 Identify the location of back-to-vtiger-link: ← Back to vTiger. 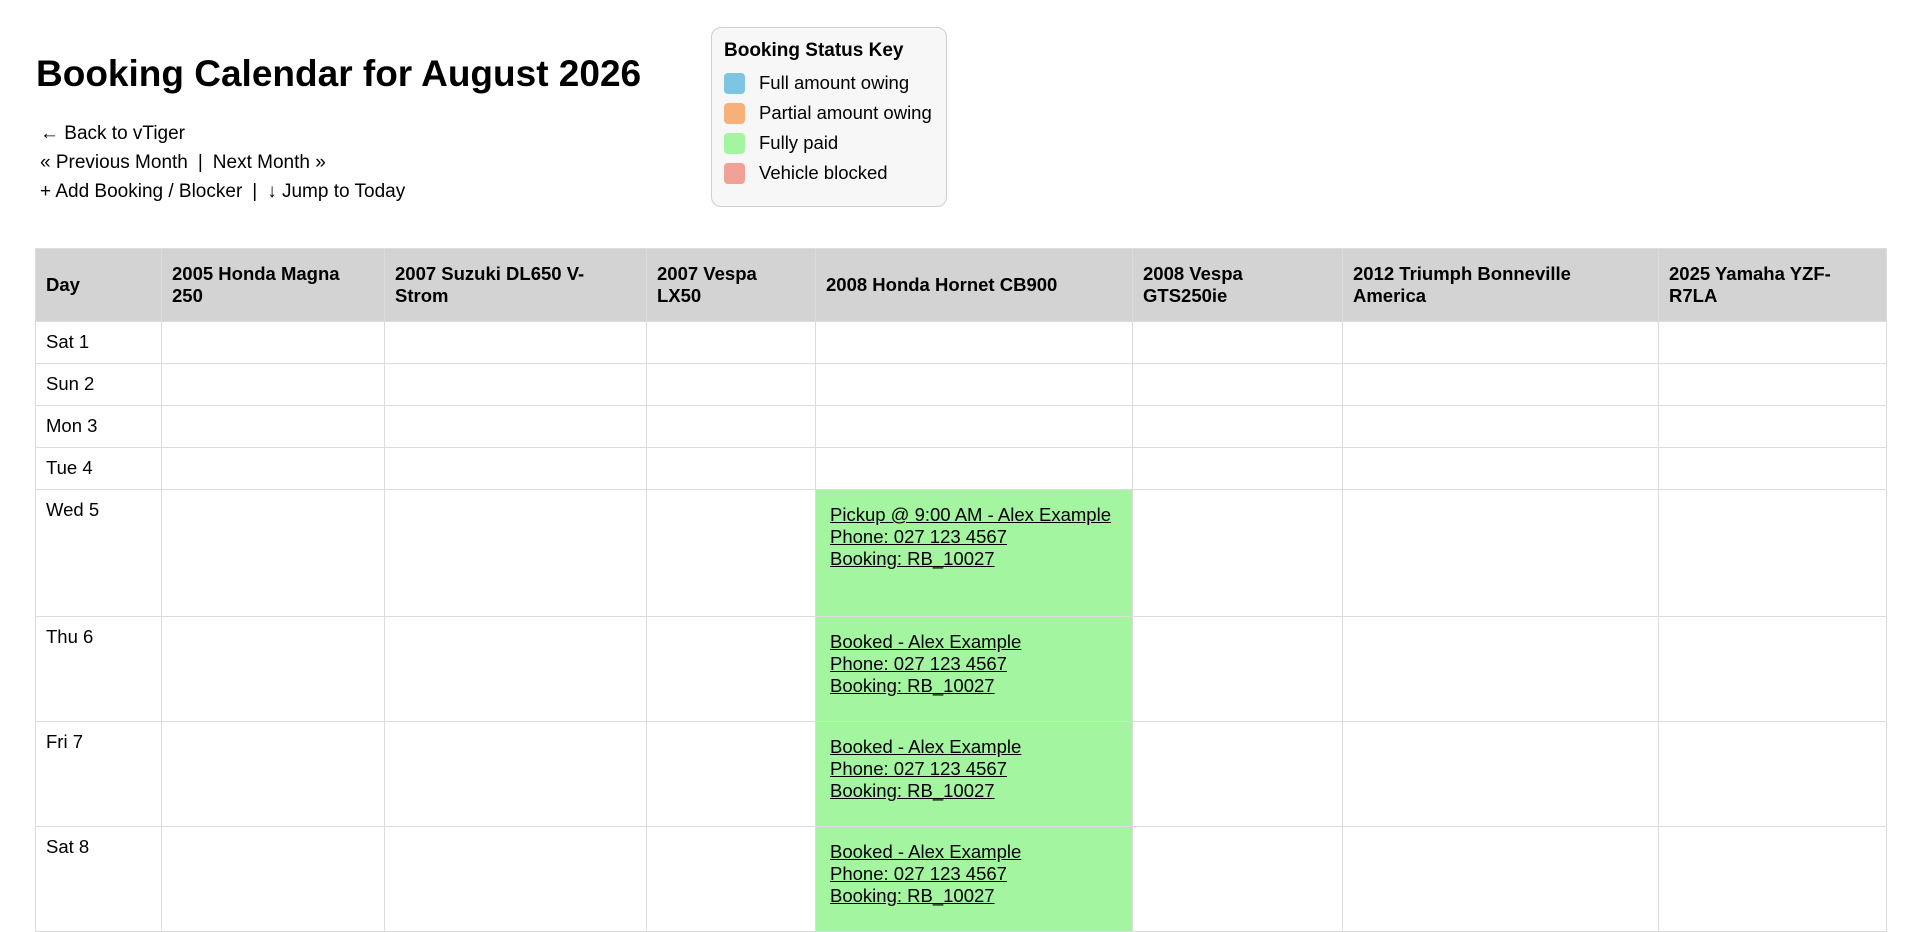
(112, 133).